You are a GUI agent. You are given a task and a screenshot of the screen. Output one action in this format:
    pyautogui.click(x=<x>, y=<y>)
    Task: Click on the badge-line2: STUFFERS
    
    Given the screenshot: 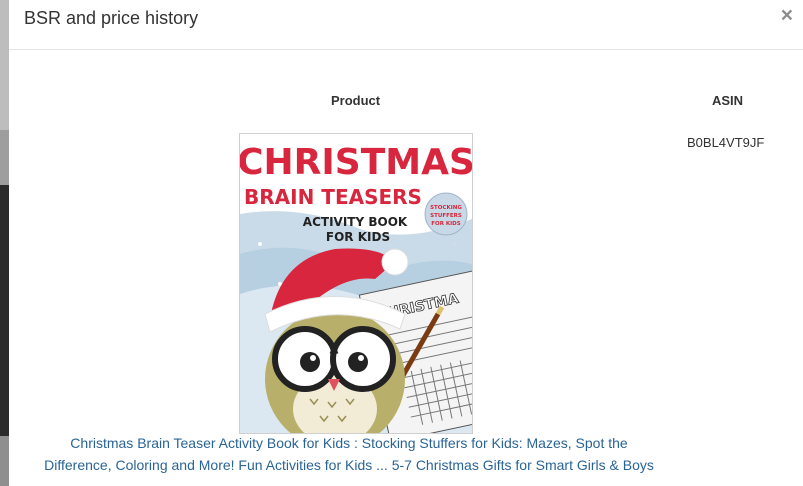 What is the action you would take?
    pyautogui.click(x=446, y=216)
    